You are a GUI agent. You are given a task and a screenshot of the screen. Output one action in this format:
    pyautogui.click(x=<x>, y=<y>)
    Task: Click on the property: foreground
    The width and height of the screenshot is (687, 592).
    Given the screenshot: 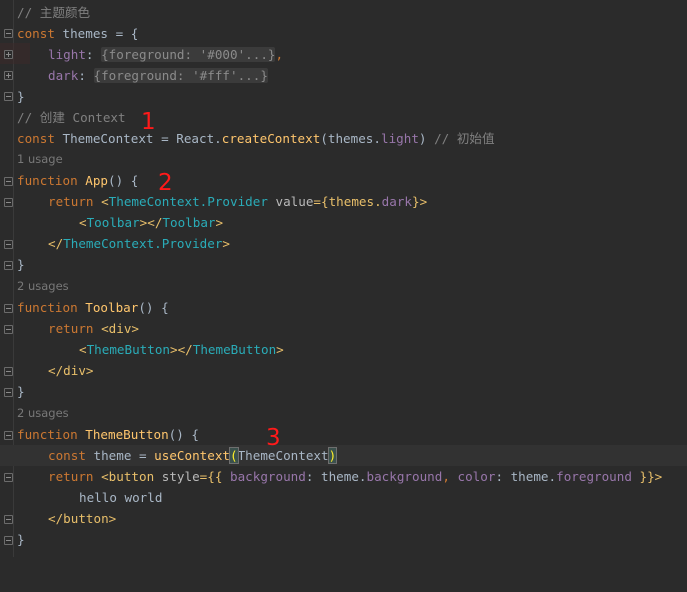 What is the action you would take?
    pyautogui.click(x=594, y=476)
    